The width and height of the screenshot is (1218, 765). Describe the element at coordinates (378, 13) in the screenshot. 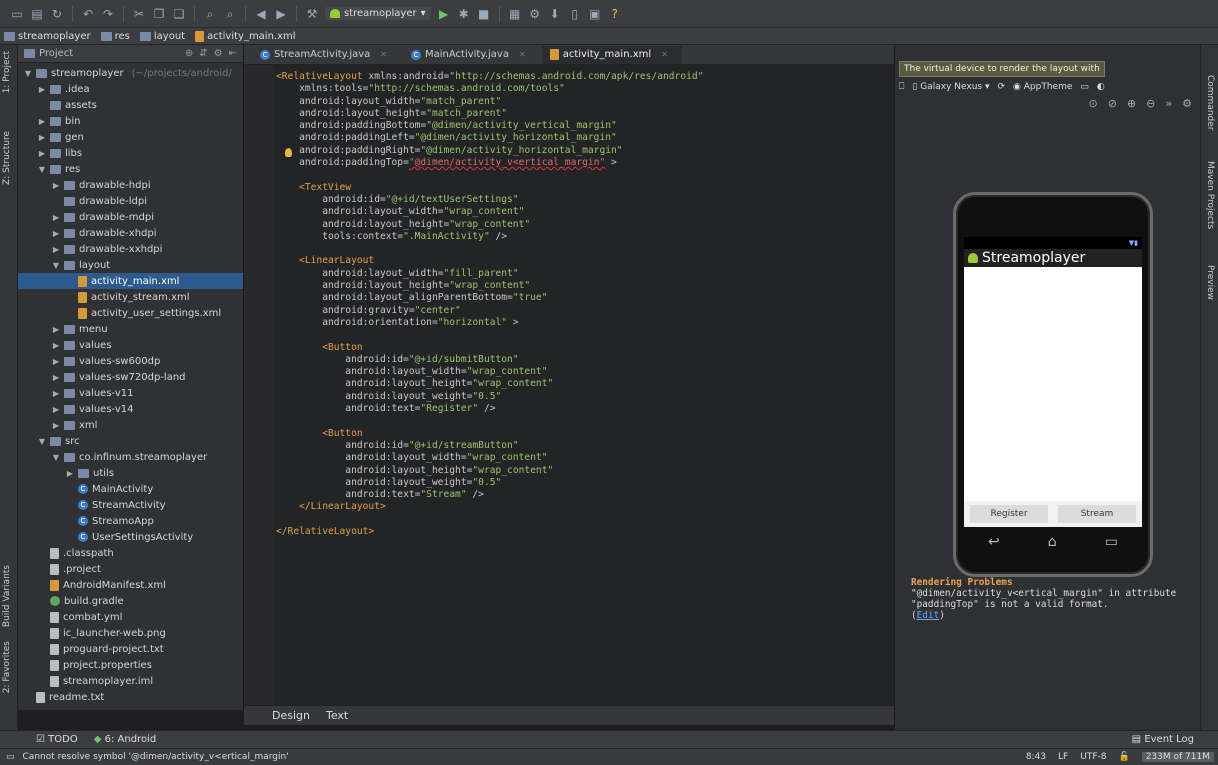

I see `run-configuration-dropdown: streamoplayer ▾` at that location.